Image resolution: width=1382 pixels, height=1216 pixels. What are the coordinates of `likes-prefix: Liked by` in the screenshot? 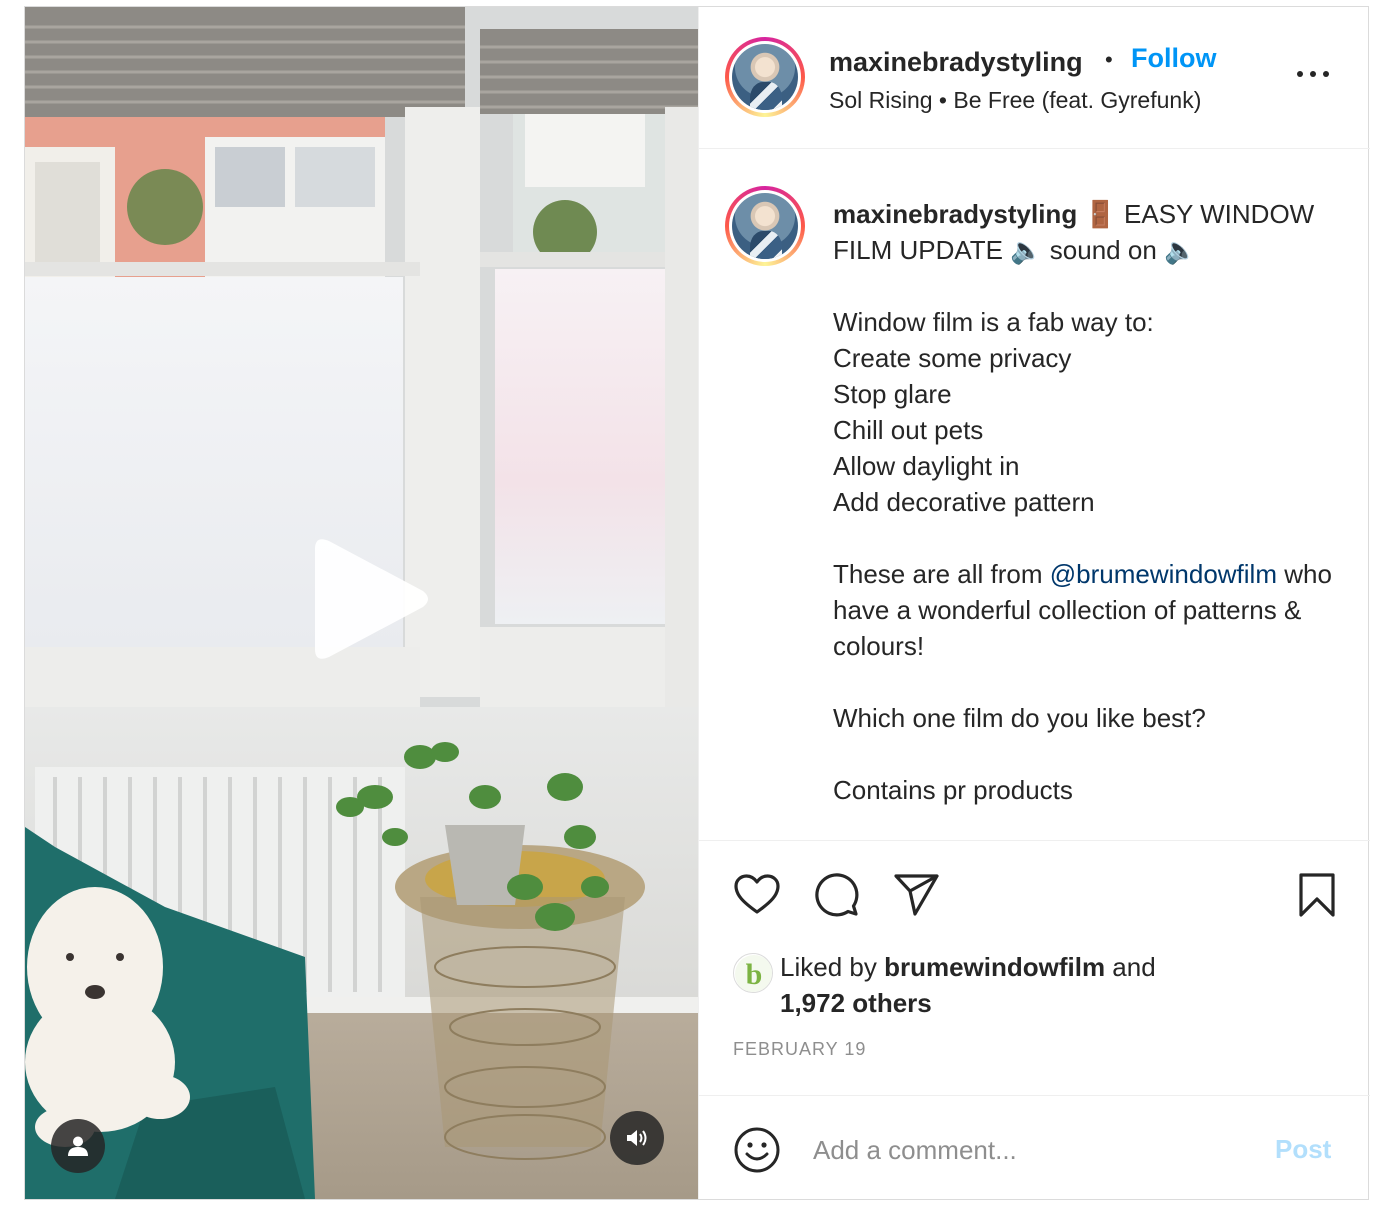 It's located at (832, 967).